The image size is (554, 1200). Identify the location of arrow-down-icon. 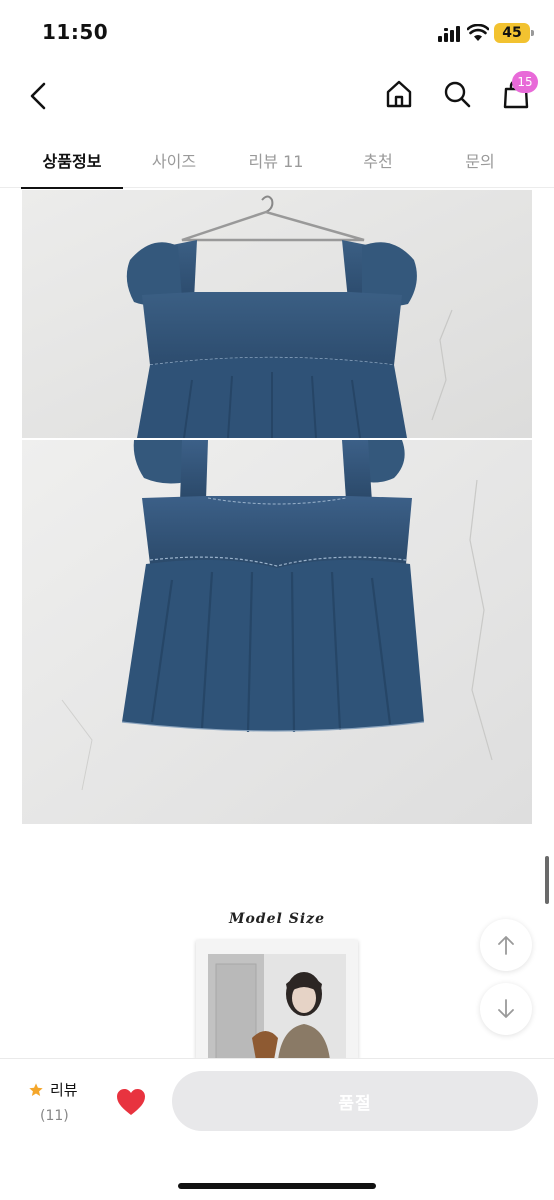
(506, 1008).